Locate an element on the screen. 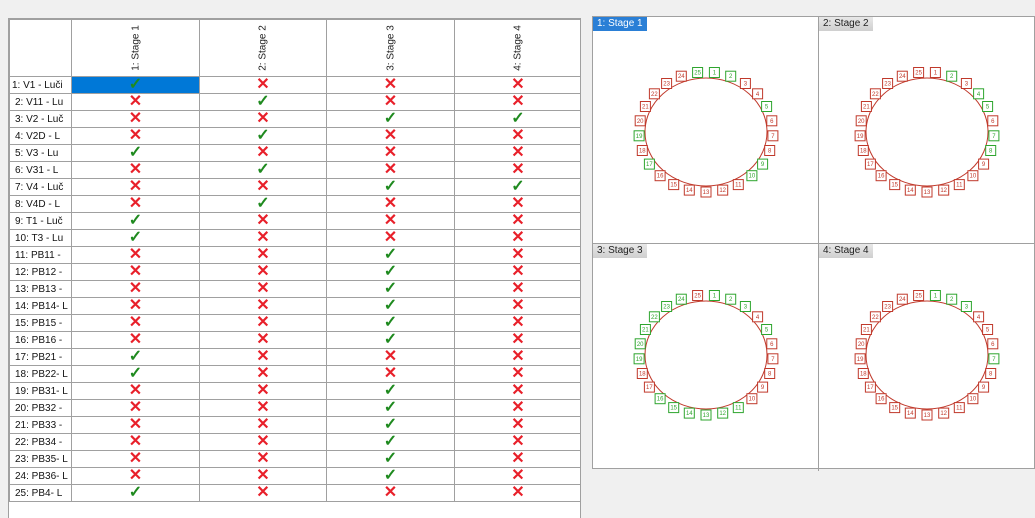 The width and height of the screenshot is (1035, 518). row-header: 23: PB35- L is located at coordinates (40, 459).